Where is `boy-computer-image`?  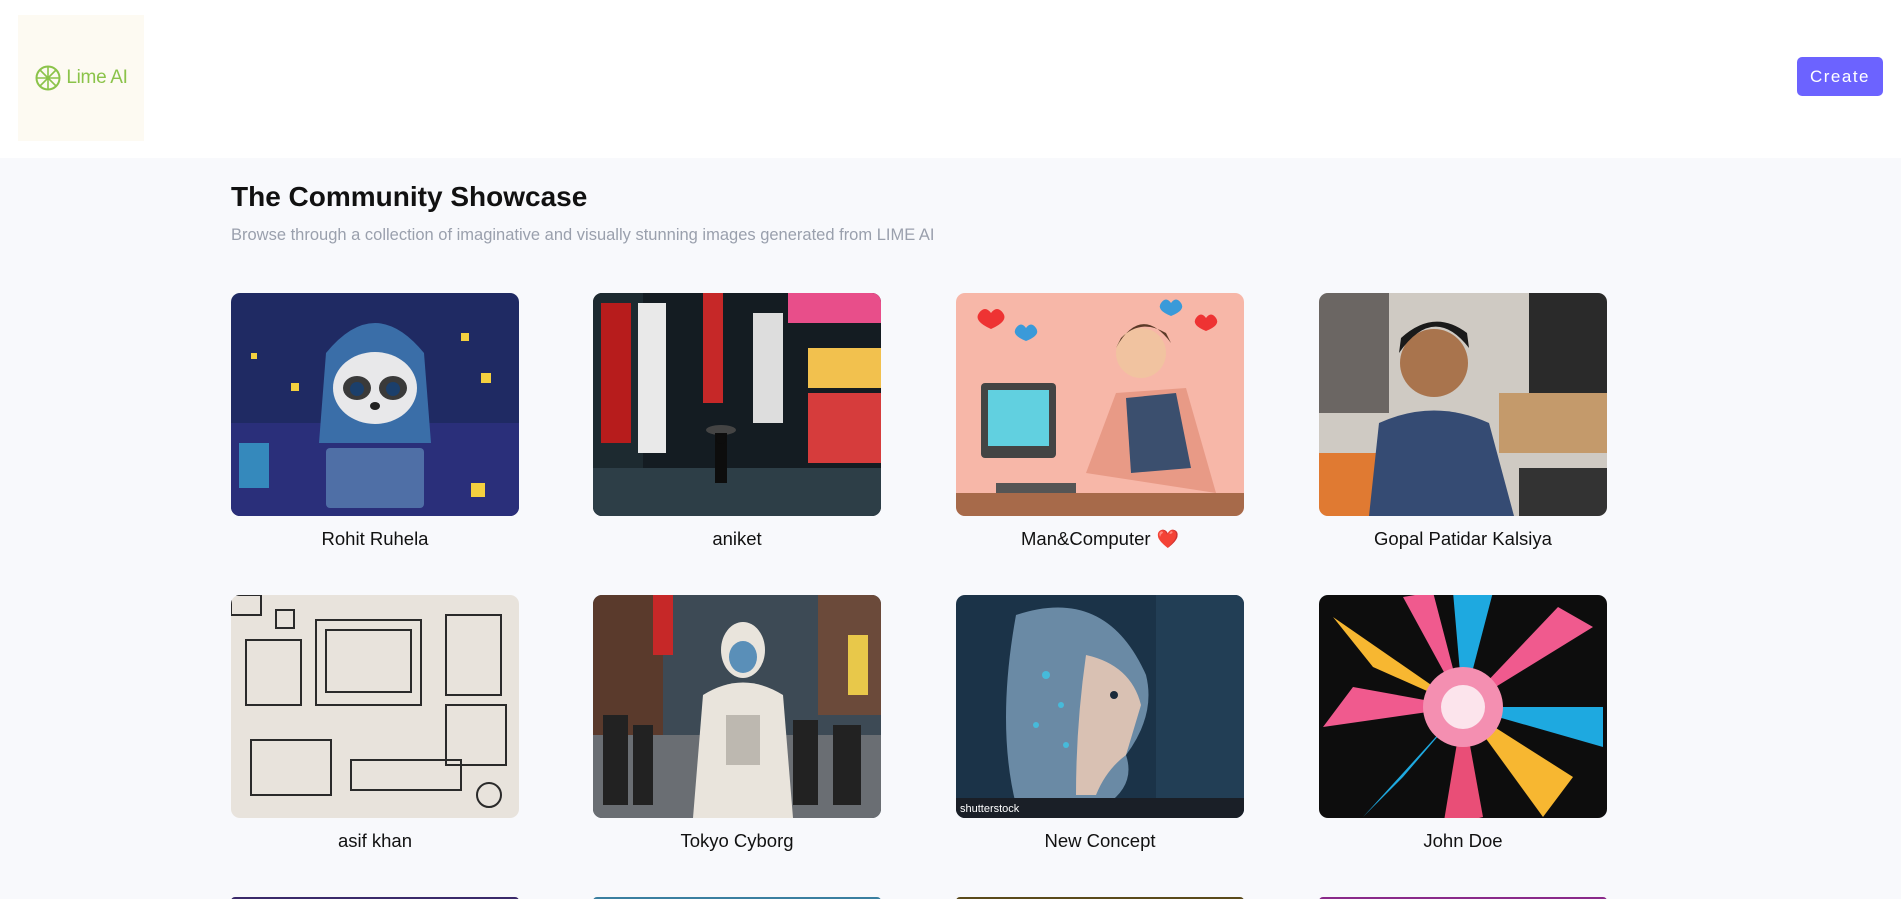 boy-computer-image is located at coordinates (1463, 404).